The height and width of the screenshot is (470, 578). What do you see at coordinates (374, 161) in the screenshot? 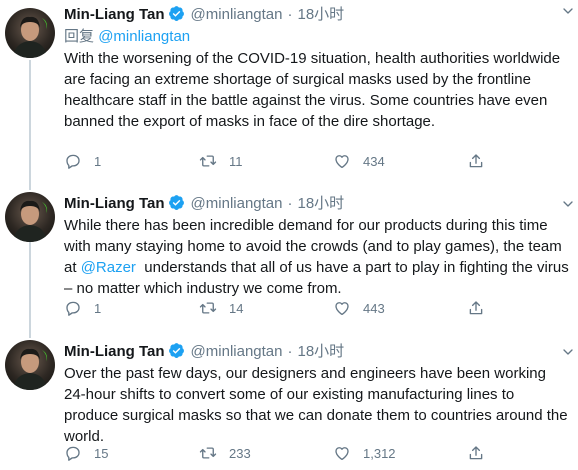
I see `like-count: 434` at bounding box center [374, 161].